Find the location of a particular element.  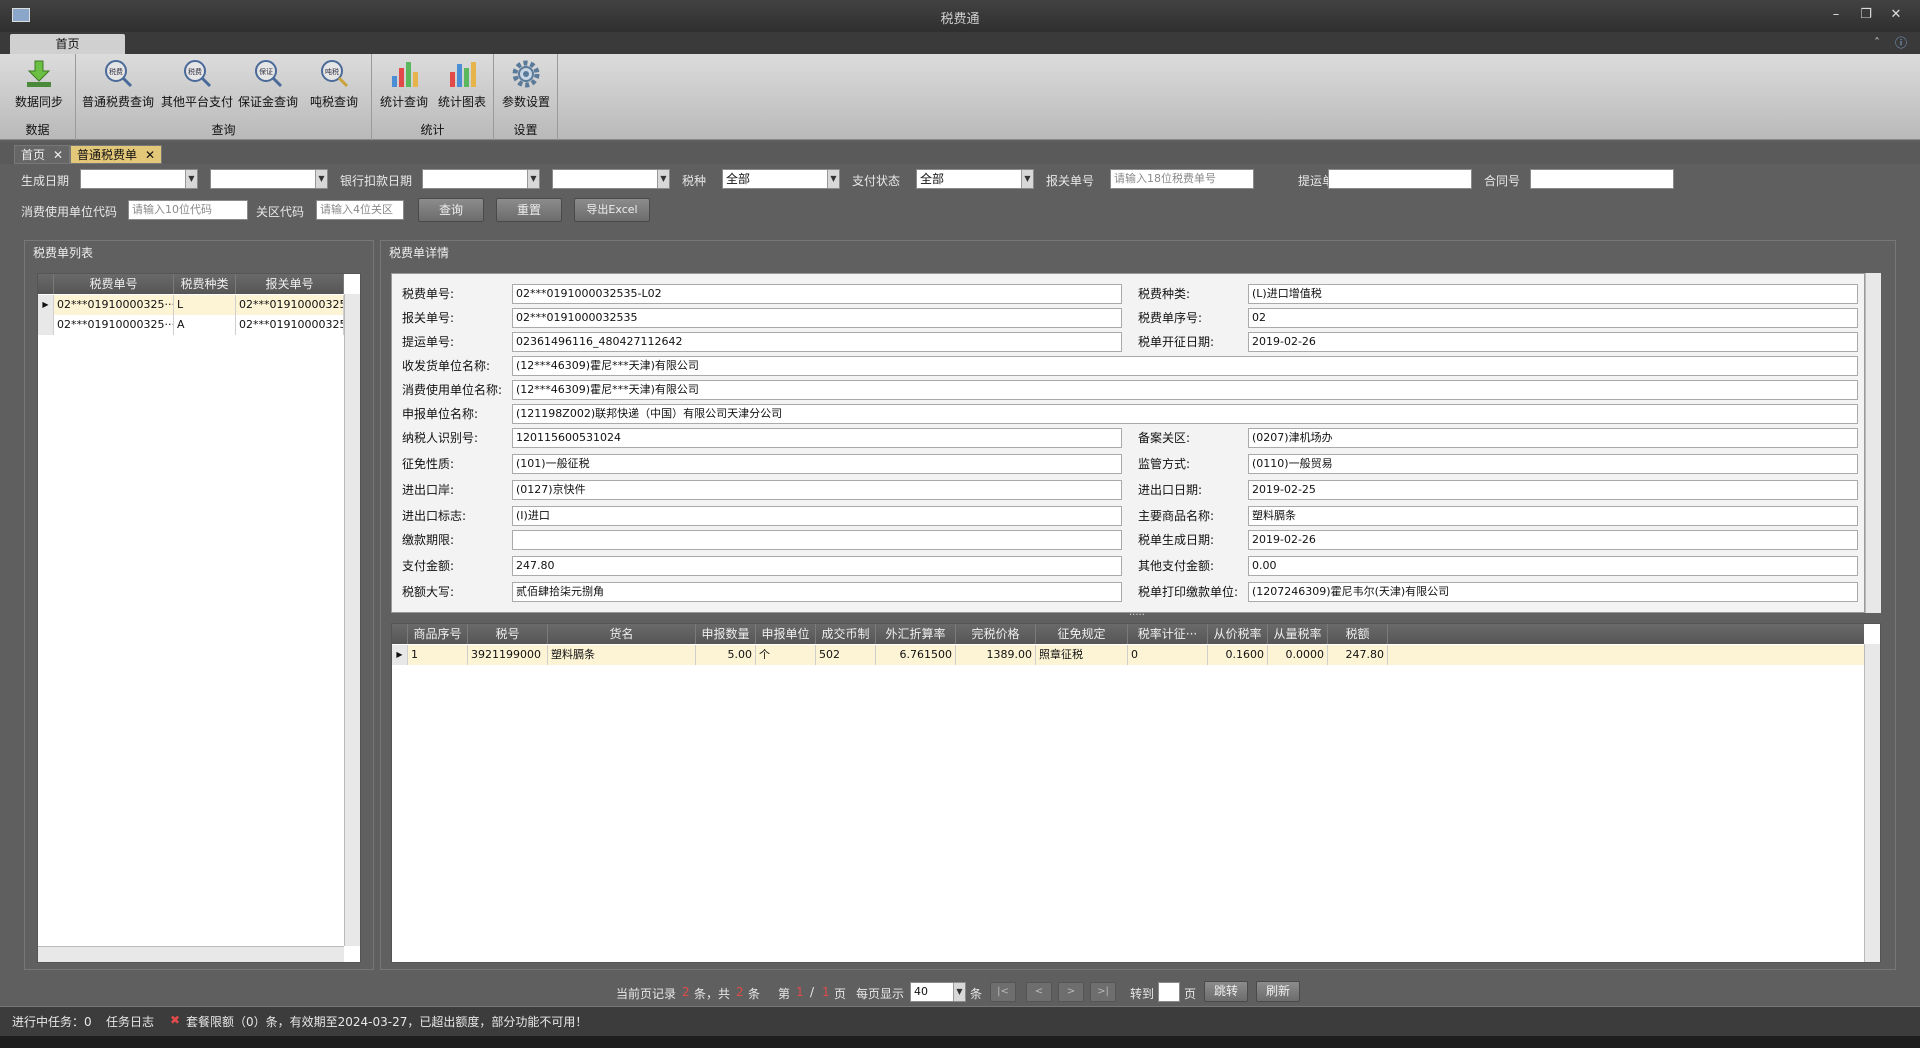

column-header: 从量税率 is located at coordinates (1298, 634).